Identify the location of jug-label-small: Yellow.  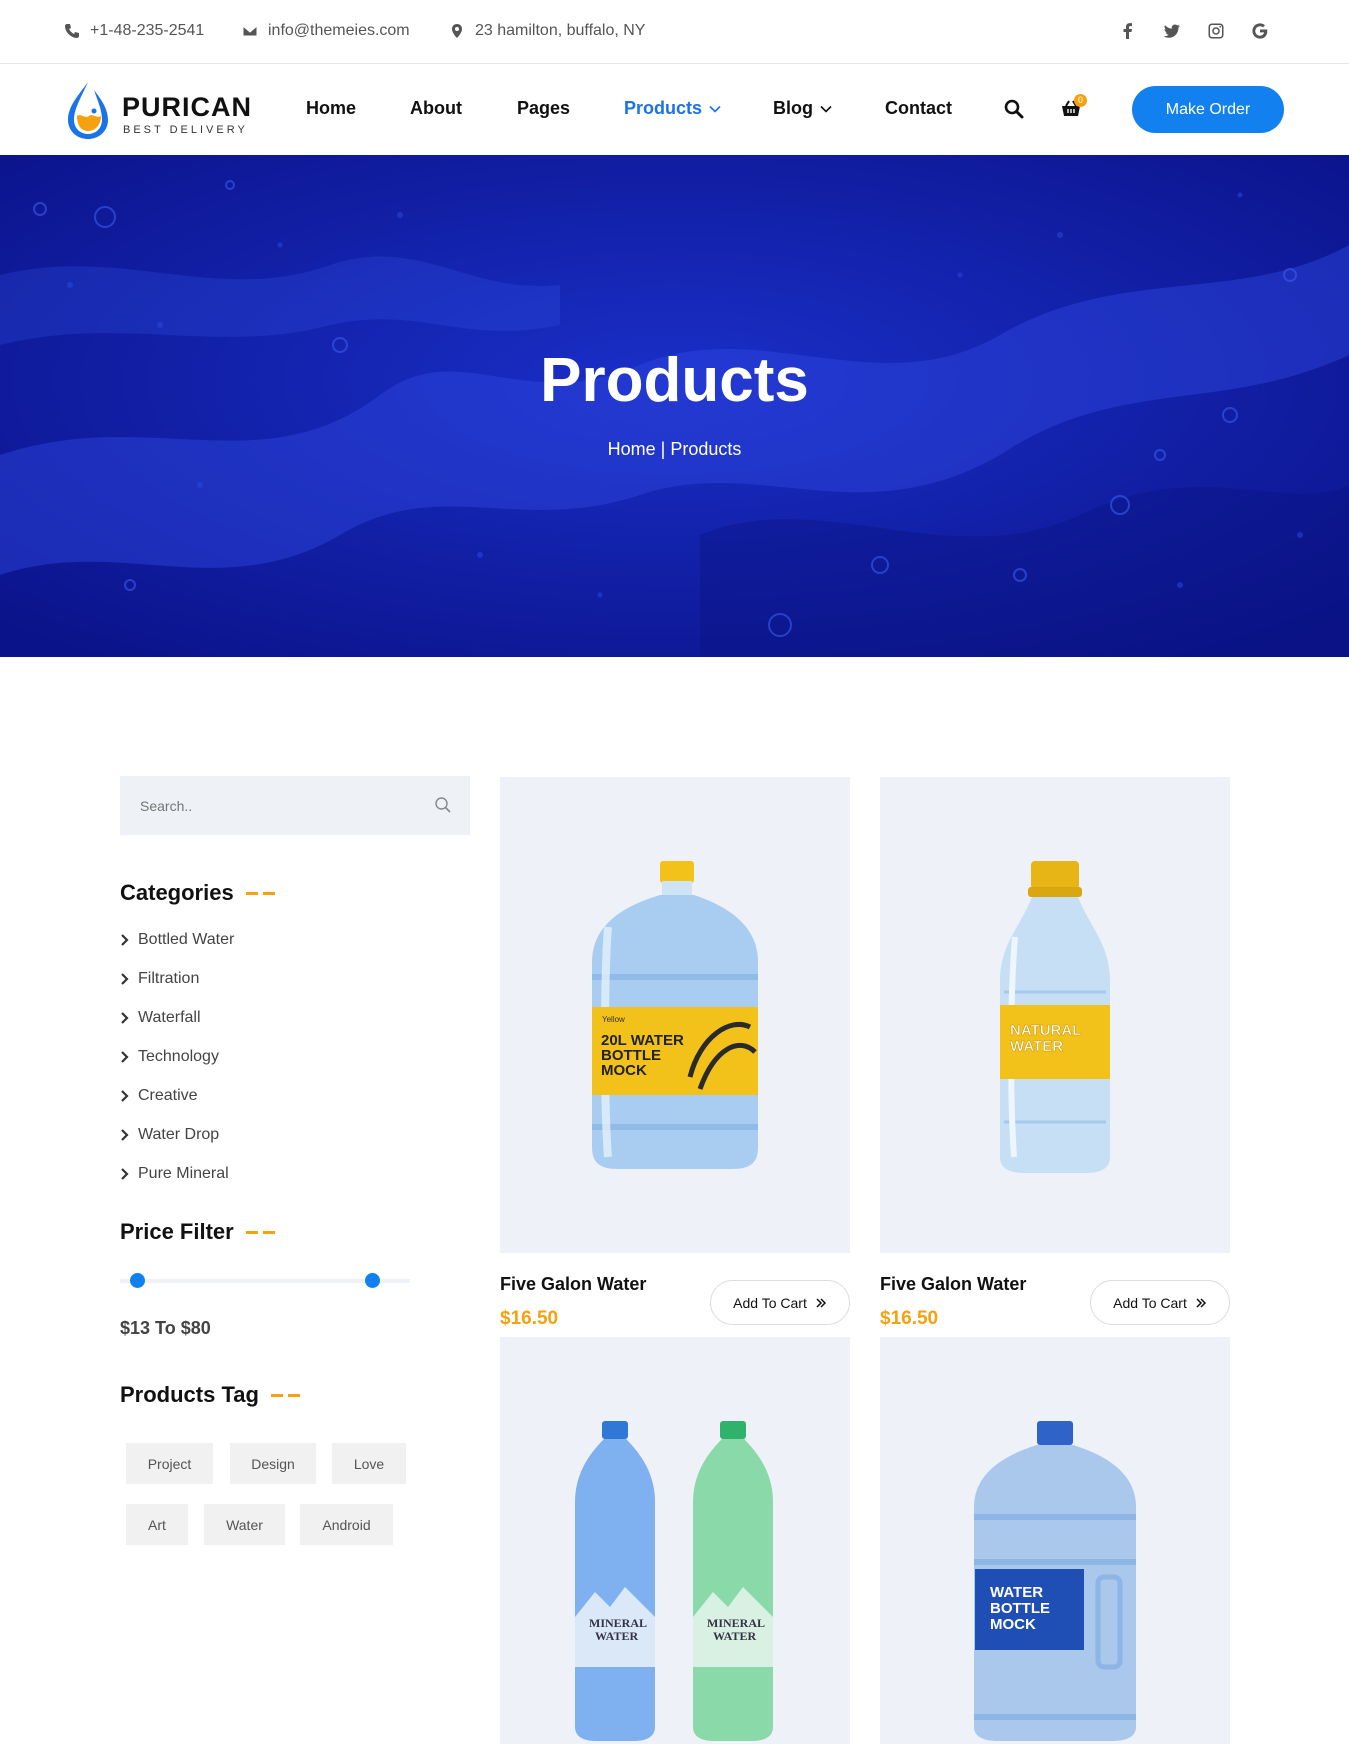
(613, 1019).